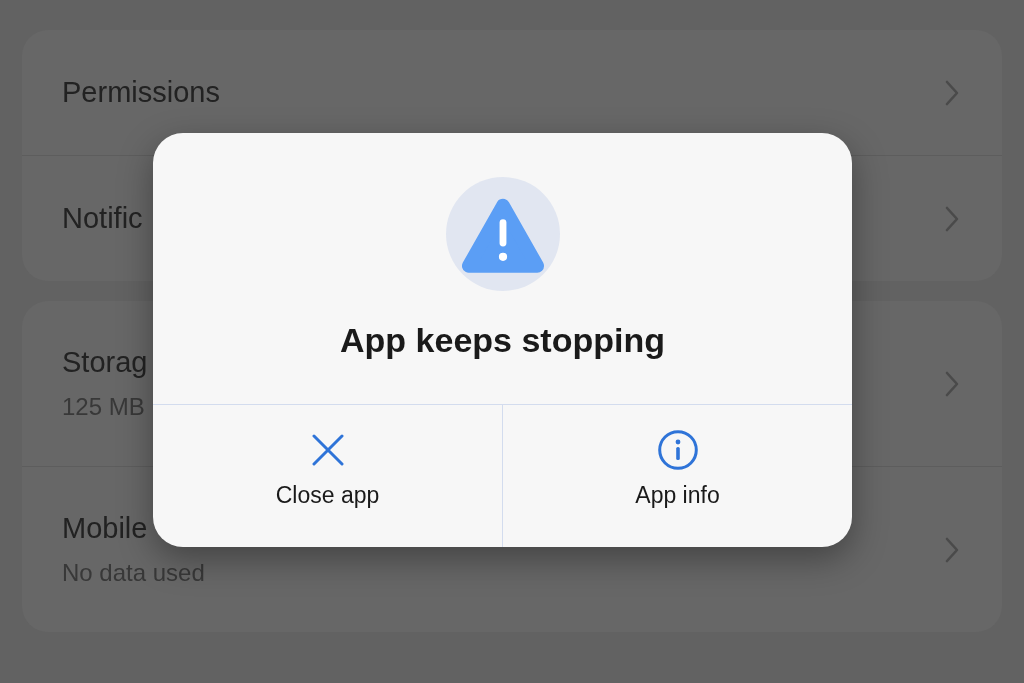 Image resolution: width=1024 pixels, height=683 pixels. What do you see at coordinates (327, 449) in the screenshot?
I see `close-icon` at bounding box center [327, 449].